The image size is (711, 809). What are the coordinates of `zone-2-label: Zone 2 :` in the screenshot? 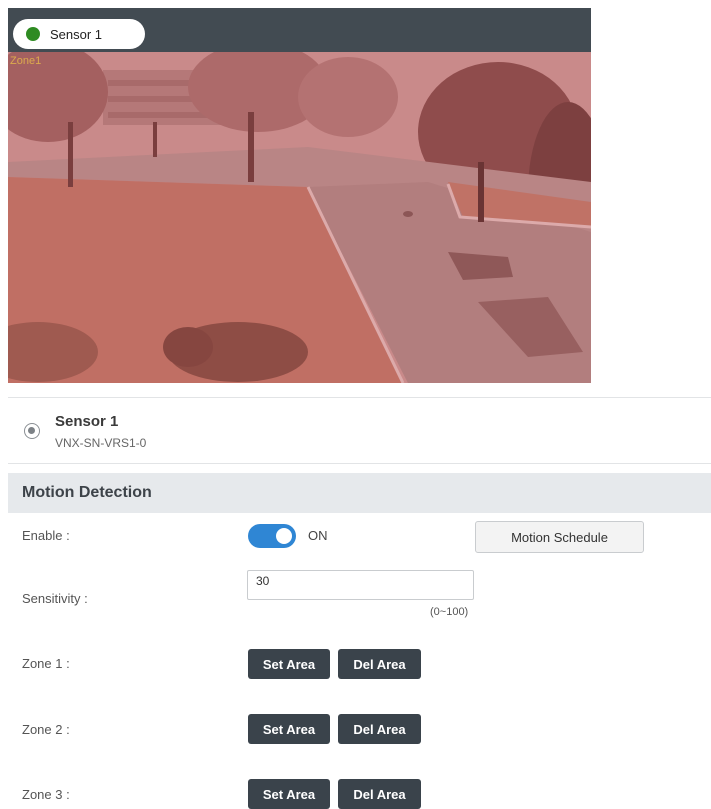 It's located at (46, 729).